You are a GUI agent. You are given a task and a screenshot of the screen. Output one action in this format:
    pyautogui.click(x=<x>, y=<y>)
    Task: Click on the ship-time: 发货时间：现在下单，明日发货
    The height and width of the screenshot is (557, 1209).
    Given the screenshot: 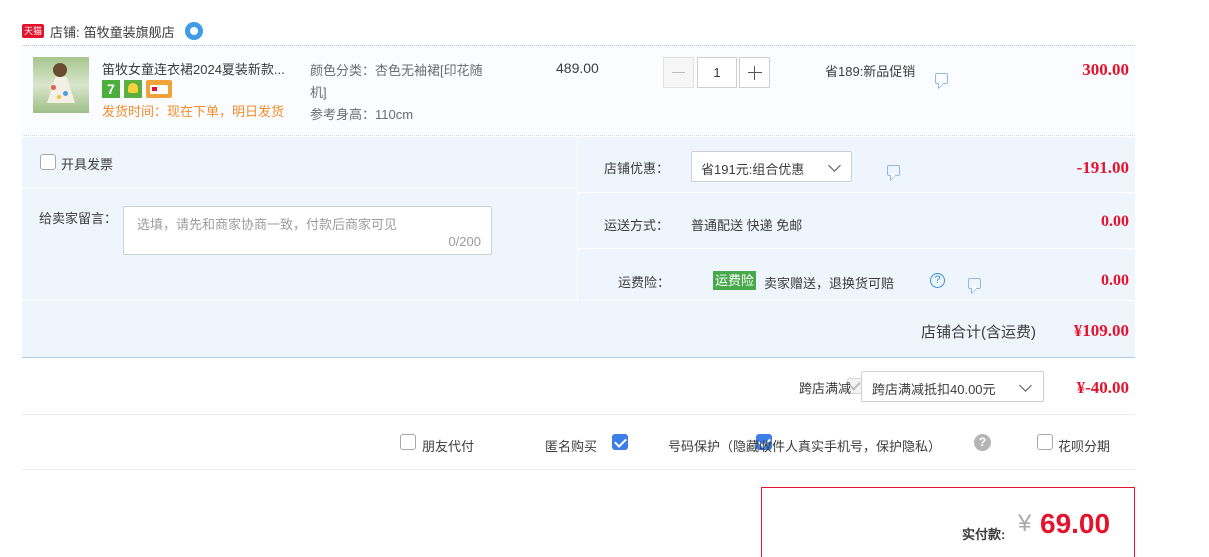 What is the action you would take?
    pyautogui.click(x=193, y=111)
    